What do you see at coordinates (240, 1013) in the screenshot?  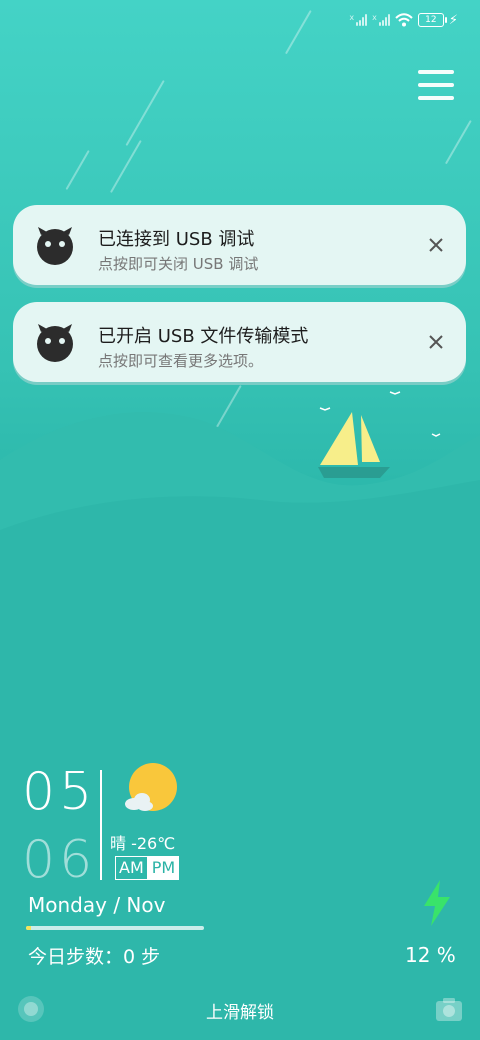 I see `unlock-hint: 上滑解锁` at bounding box center [240, 1013].